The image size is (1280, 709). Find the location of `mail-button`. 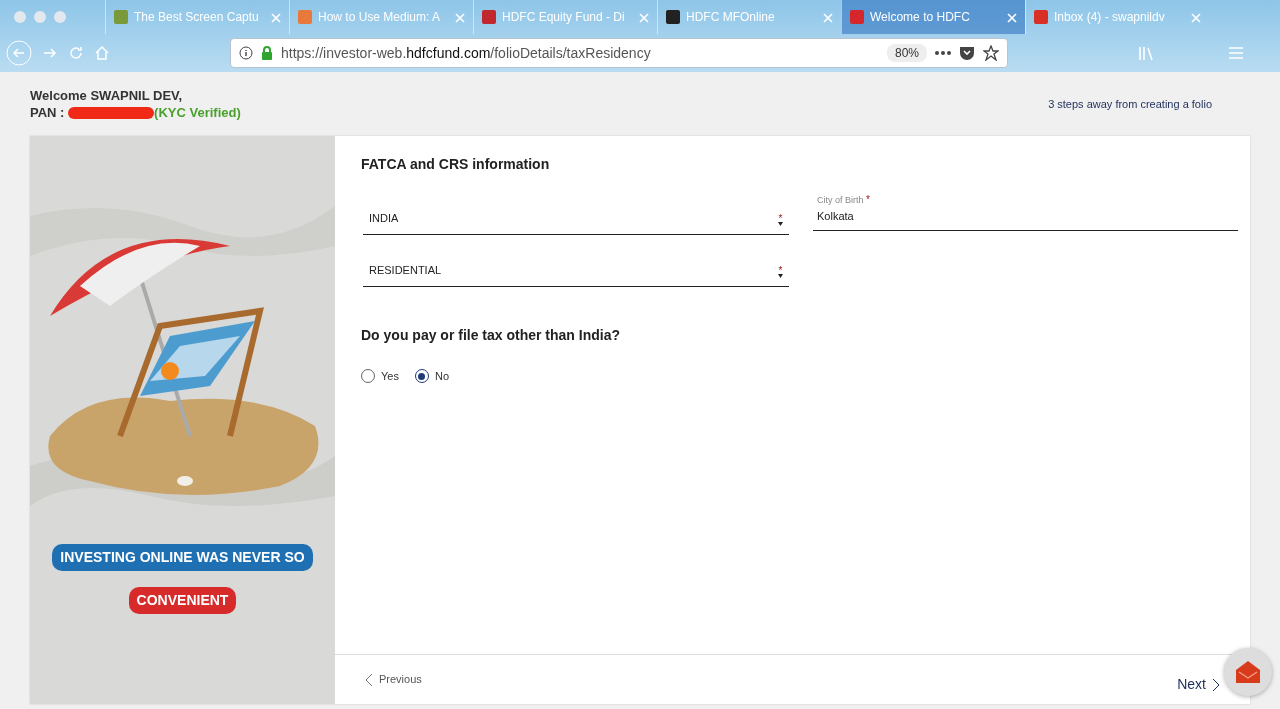

mail-button is located at coordinates (1248, 672).